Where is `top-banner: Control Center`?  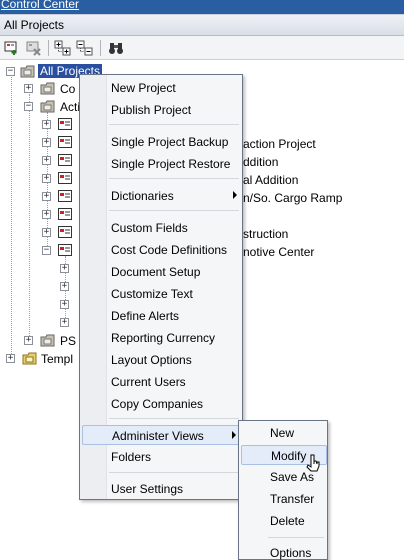 top-banner: Control Center is located at coordinates (202, 7).